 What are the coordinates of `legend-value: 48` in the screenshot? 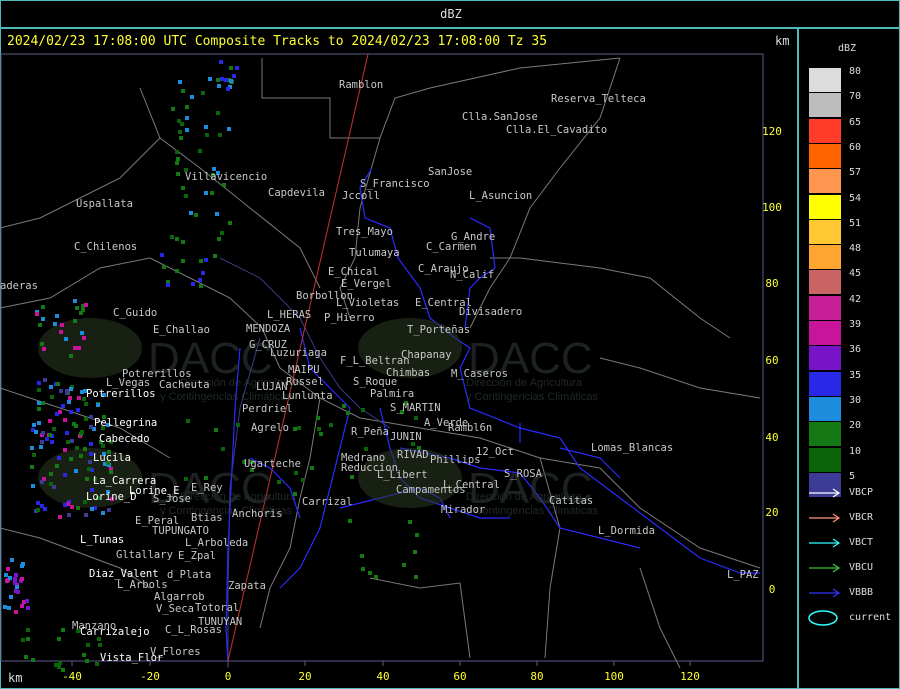 It's located at (855, 249).